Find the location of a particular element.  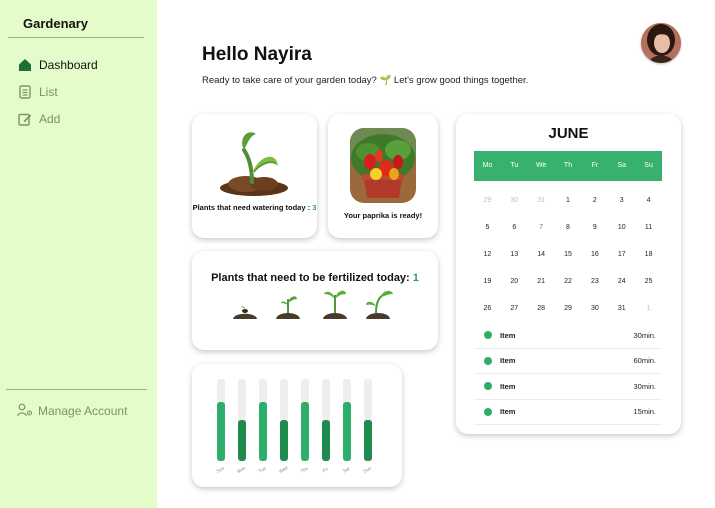

sidebar-item-dashboard: Dashboard is located at coordinates (57, 64).